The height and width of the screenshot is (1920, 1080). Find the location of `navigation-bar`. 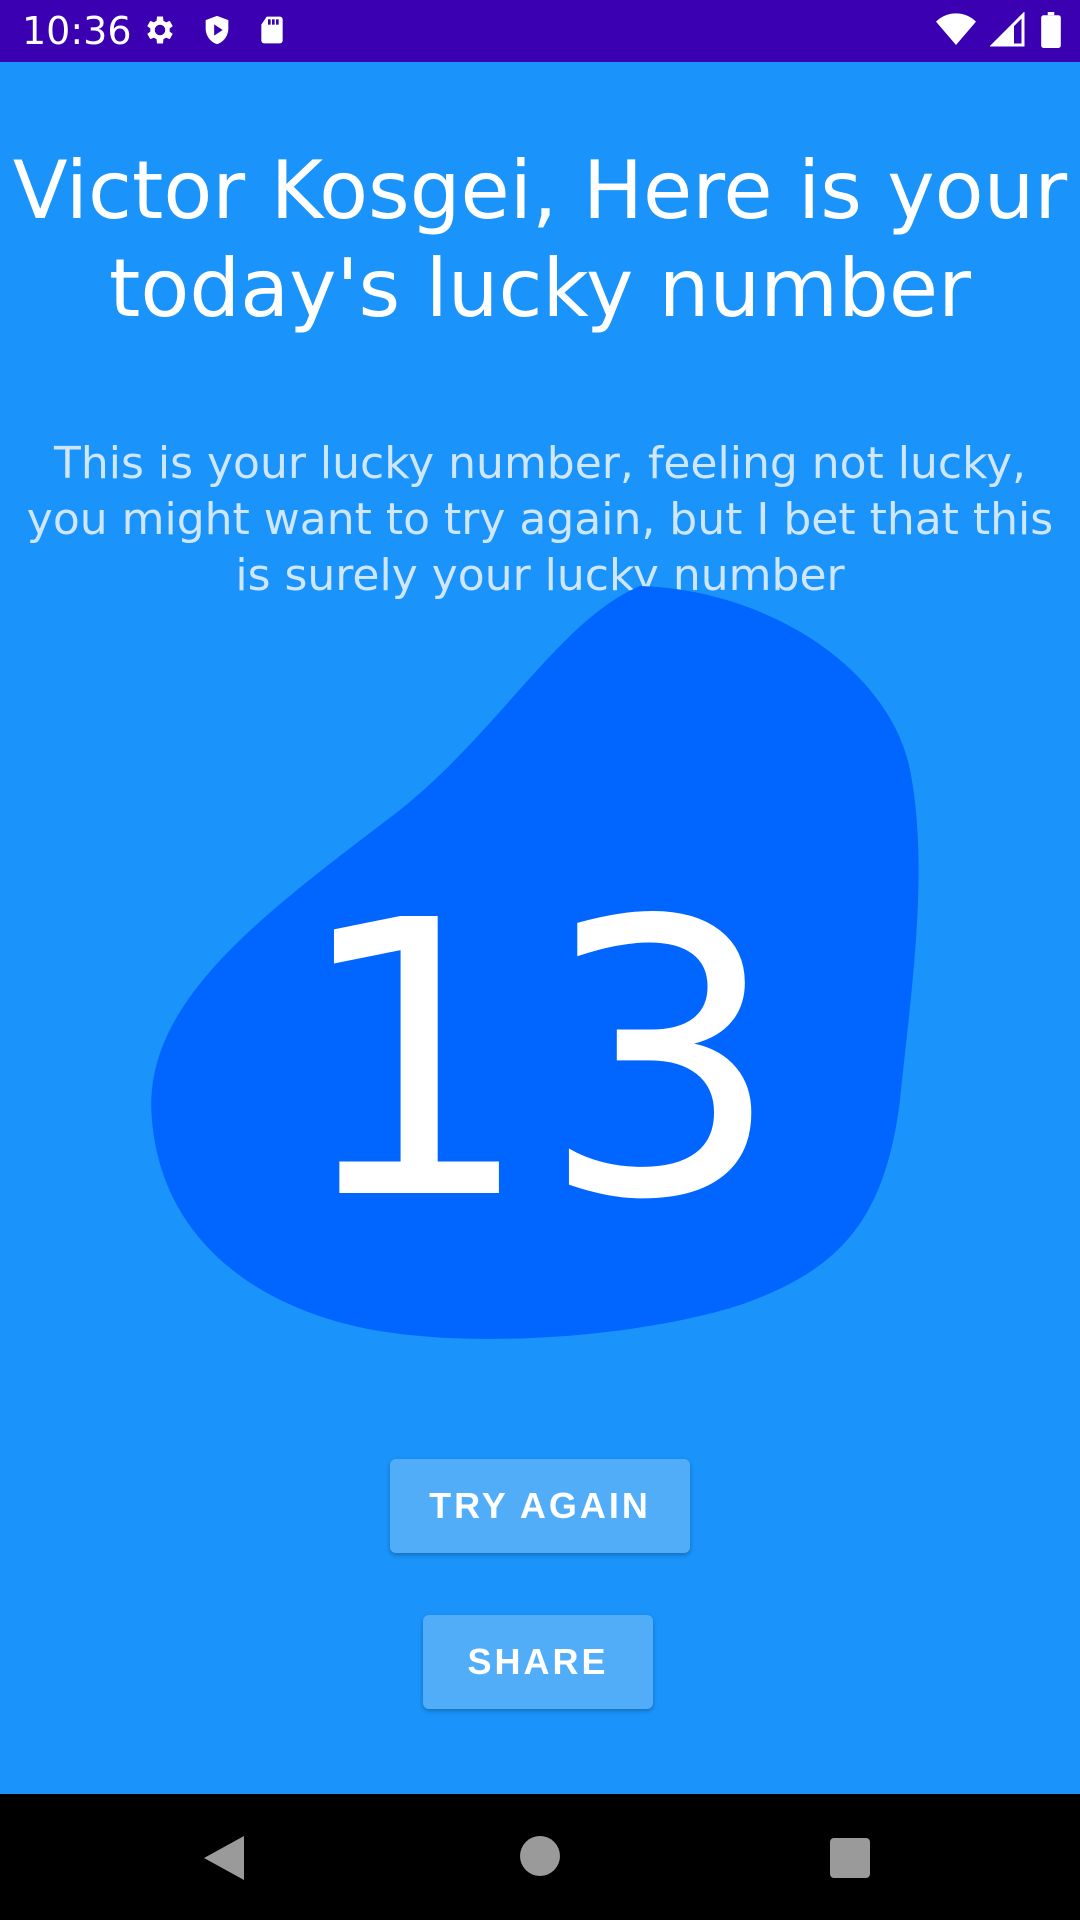

navigation-bar is located at coordinates (540, 1857).